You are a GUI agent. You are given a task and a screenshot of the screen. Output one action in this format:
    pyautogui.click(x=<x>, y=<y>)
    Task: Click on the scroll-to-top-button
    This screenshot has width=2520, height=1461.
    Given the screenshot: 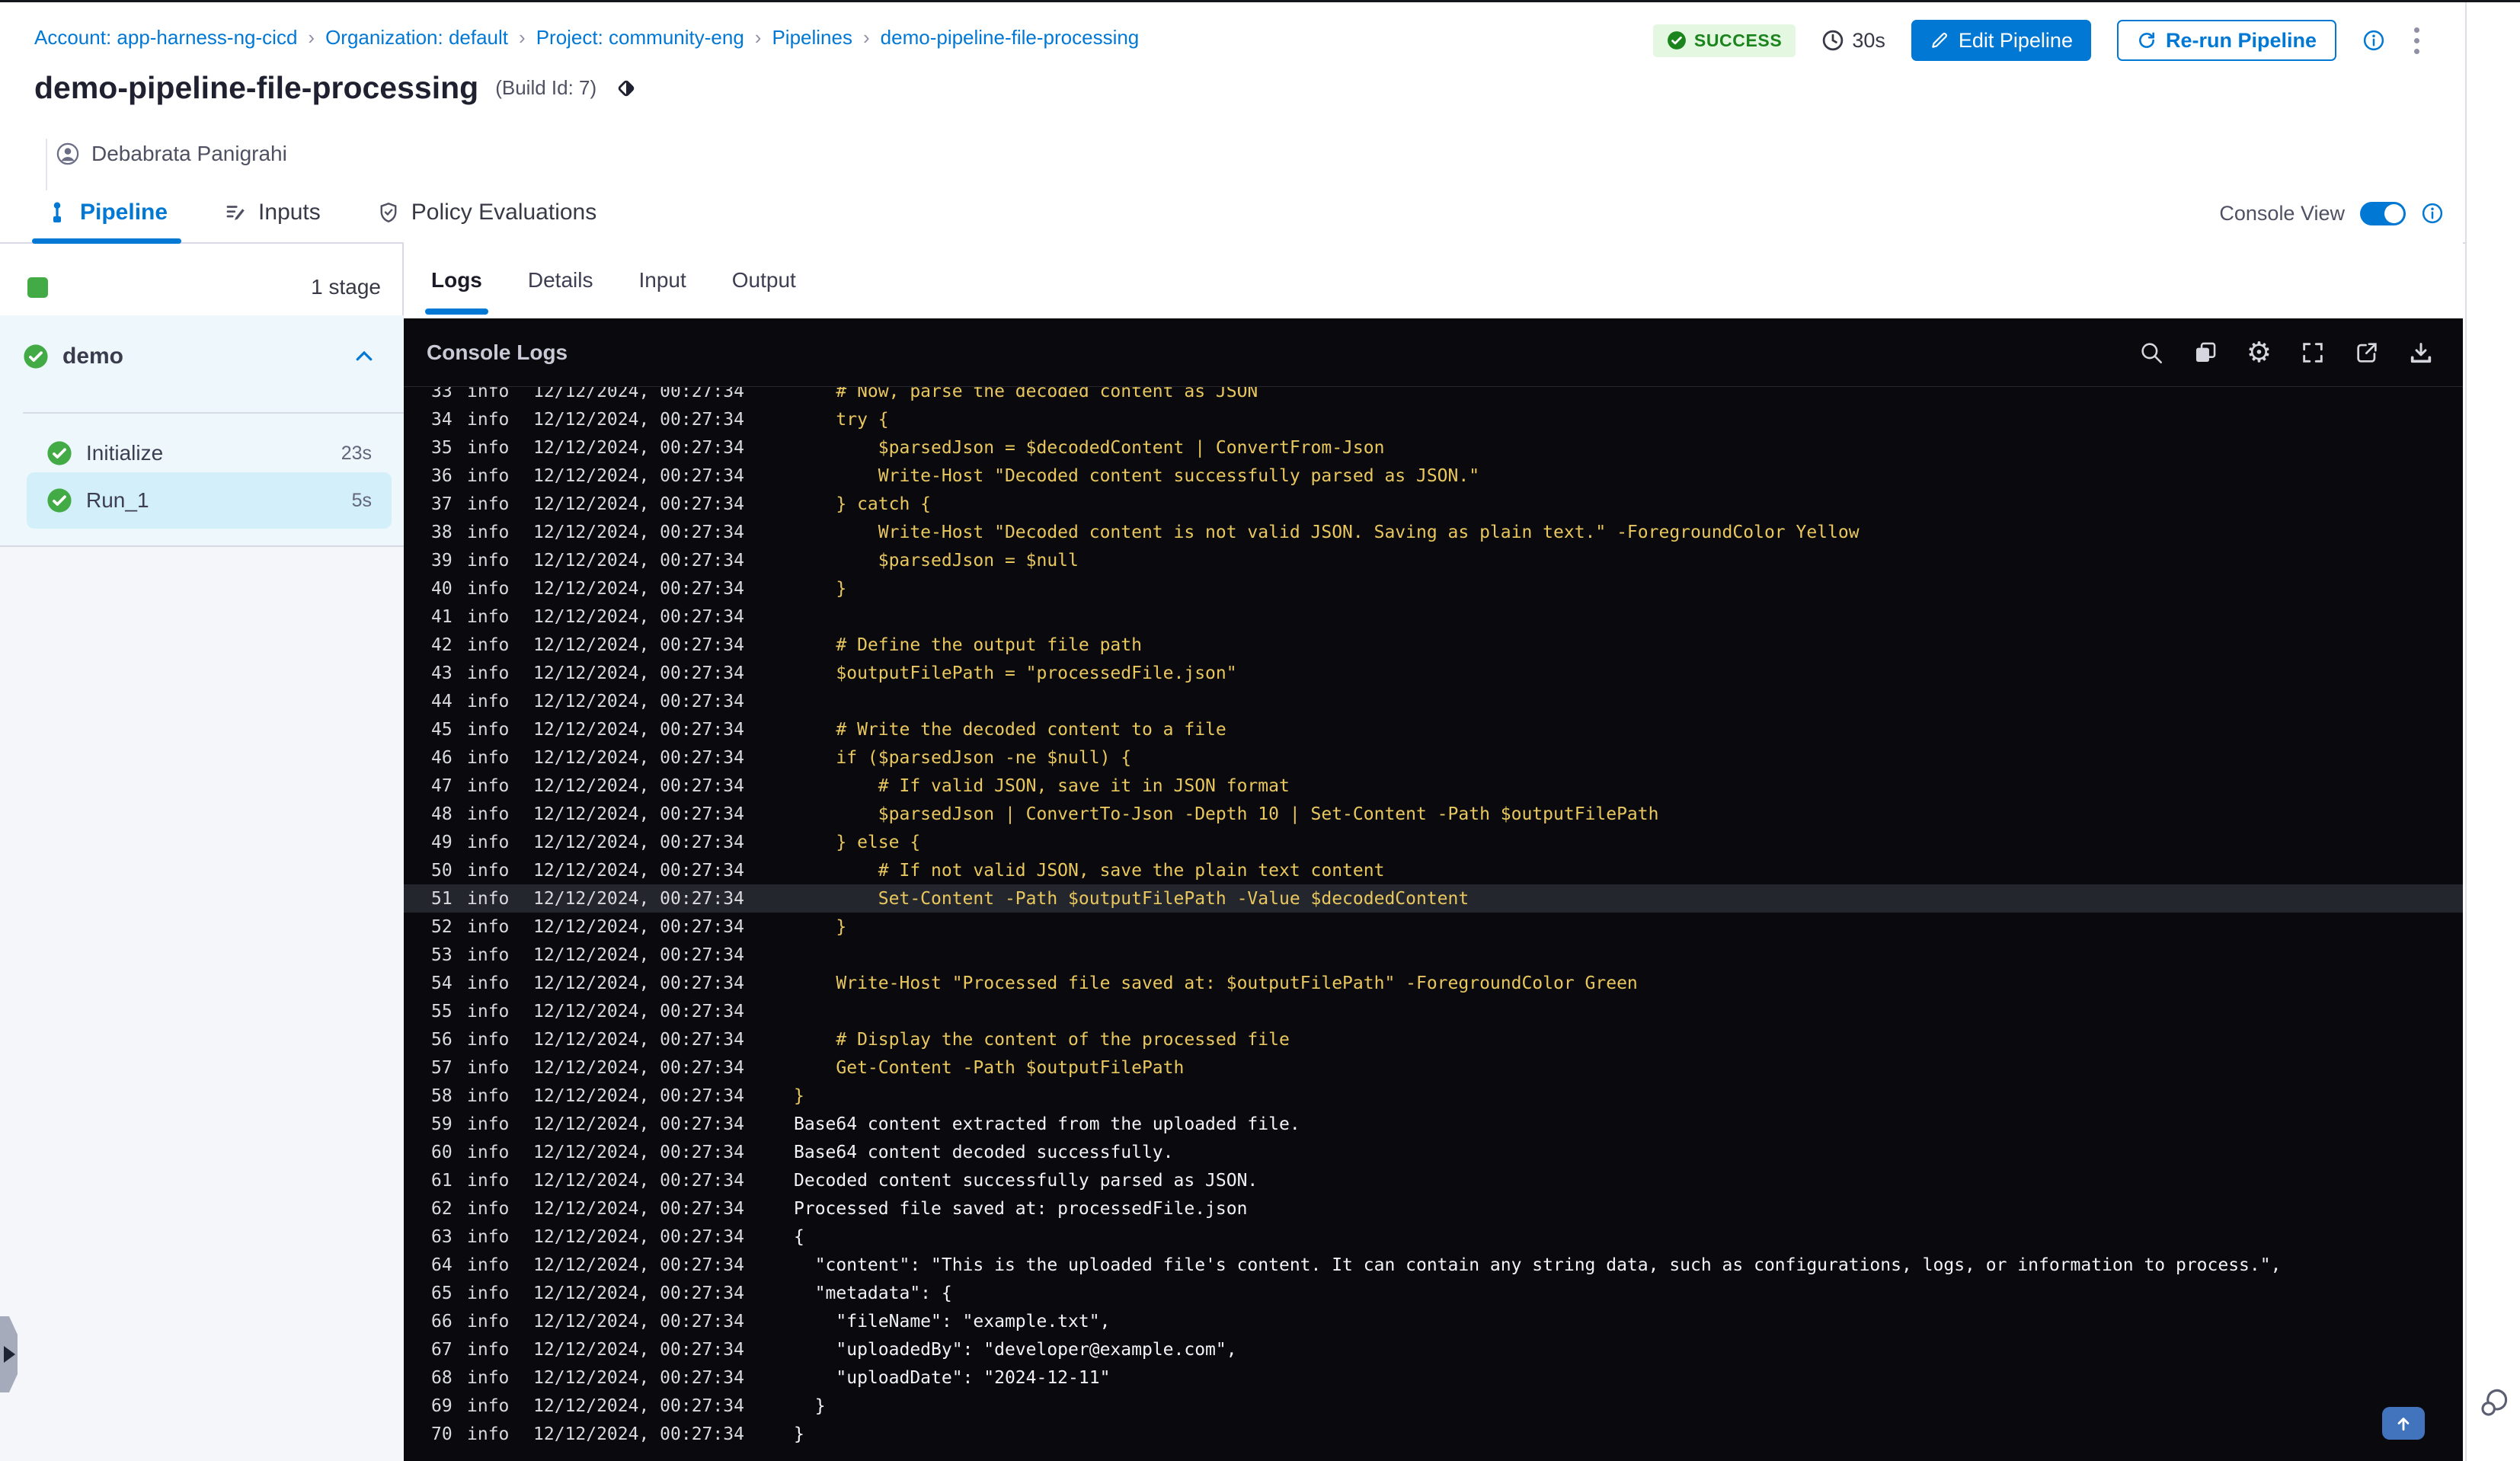 What is the action you would take?
    pyautogui.click(x=2403, y=1423)
    